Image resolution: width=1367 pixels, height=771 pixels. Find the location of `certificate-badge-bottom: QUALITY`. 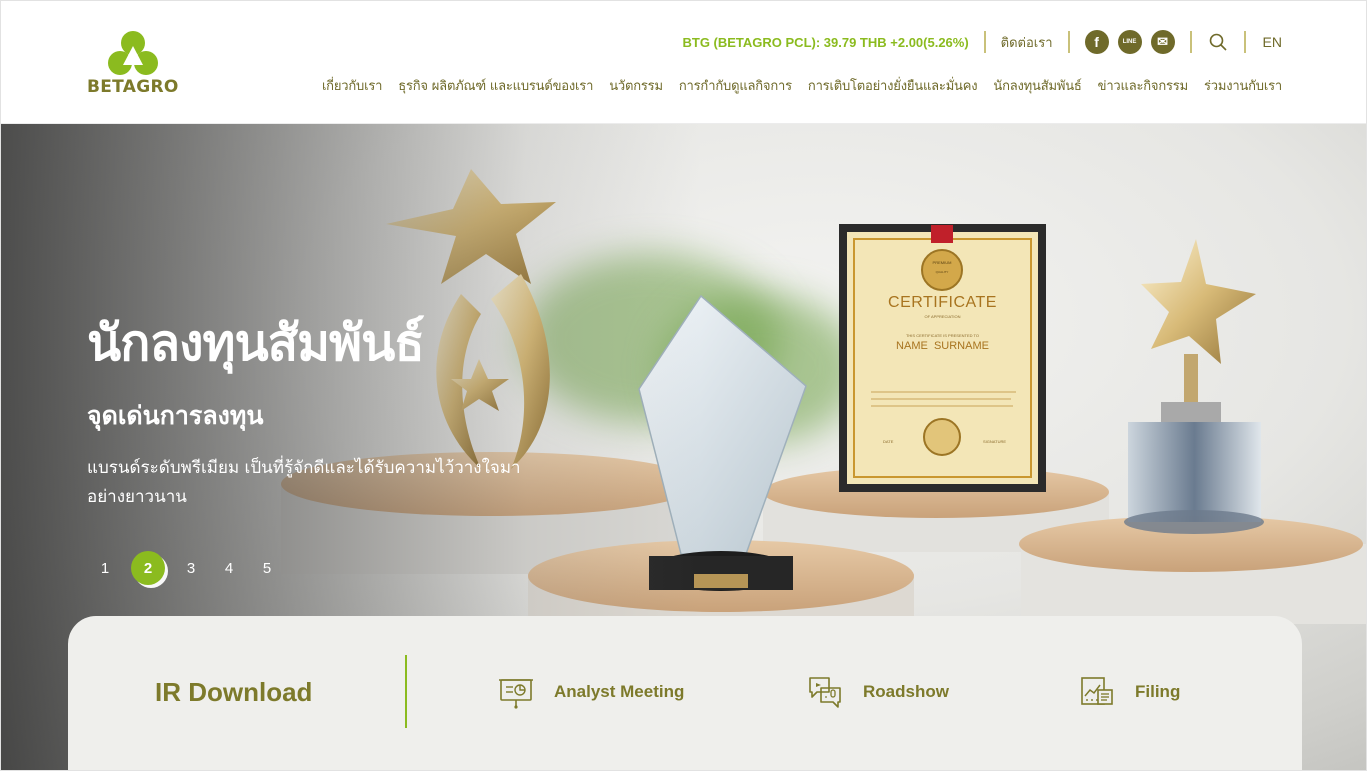

certificate-badge-bottom: QUALITY is located at coordinates (942, 272).